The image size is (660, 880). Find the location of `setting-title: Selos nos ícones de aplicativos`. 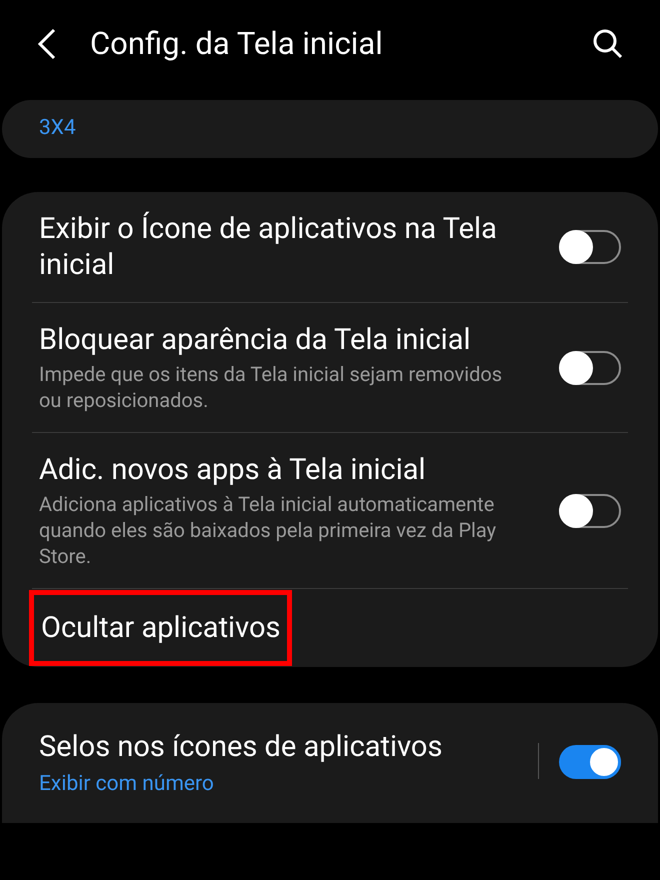

setting-title: Selos nos ícones de aplicativos is located at coordinates (241, 747).